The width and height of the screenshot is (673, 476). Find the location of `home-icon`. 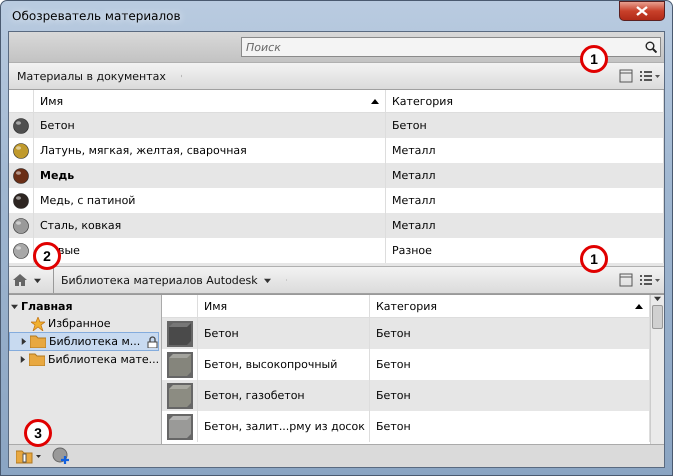

home-icon is located at coordinates (20, 280).